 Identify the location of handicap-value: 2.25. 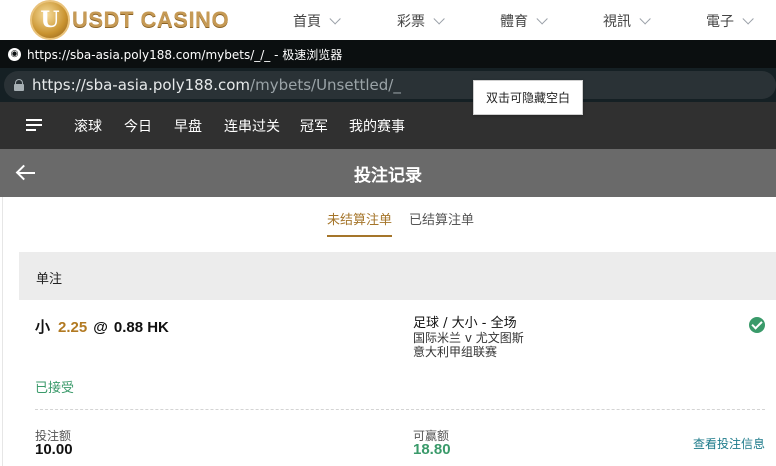
(73, 327).